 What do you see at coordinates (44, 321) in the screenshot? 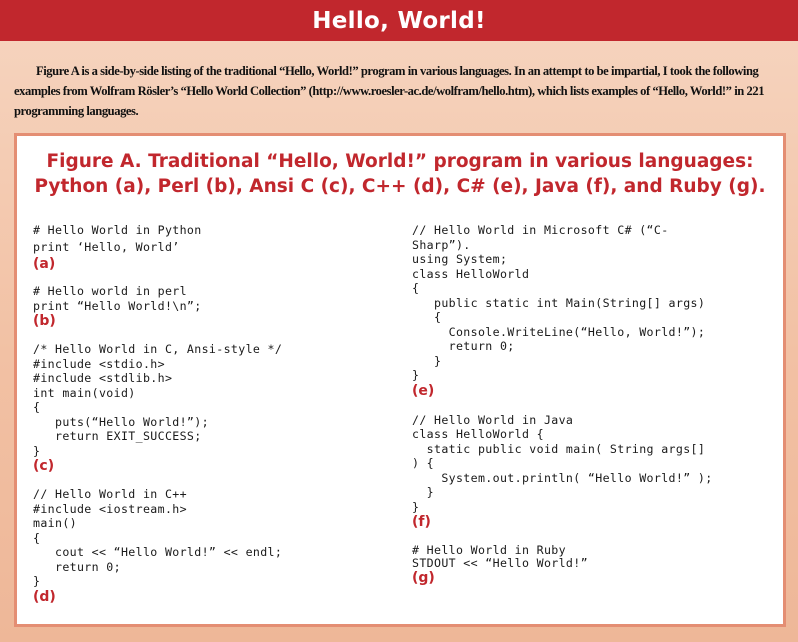
I see `label-b: (b)` at bounding box center [44, 321].